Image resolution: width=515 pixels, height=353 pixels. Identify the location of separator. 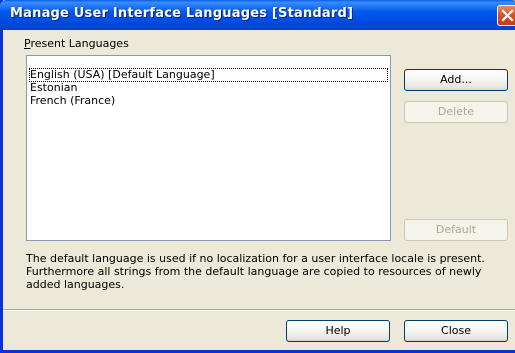
(259, 310).